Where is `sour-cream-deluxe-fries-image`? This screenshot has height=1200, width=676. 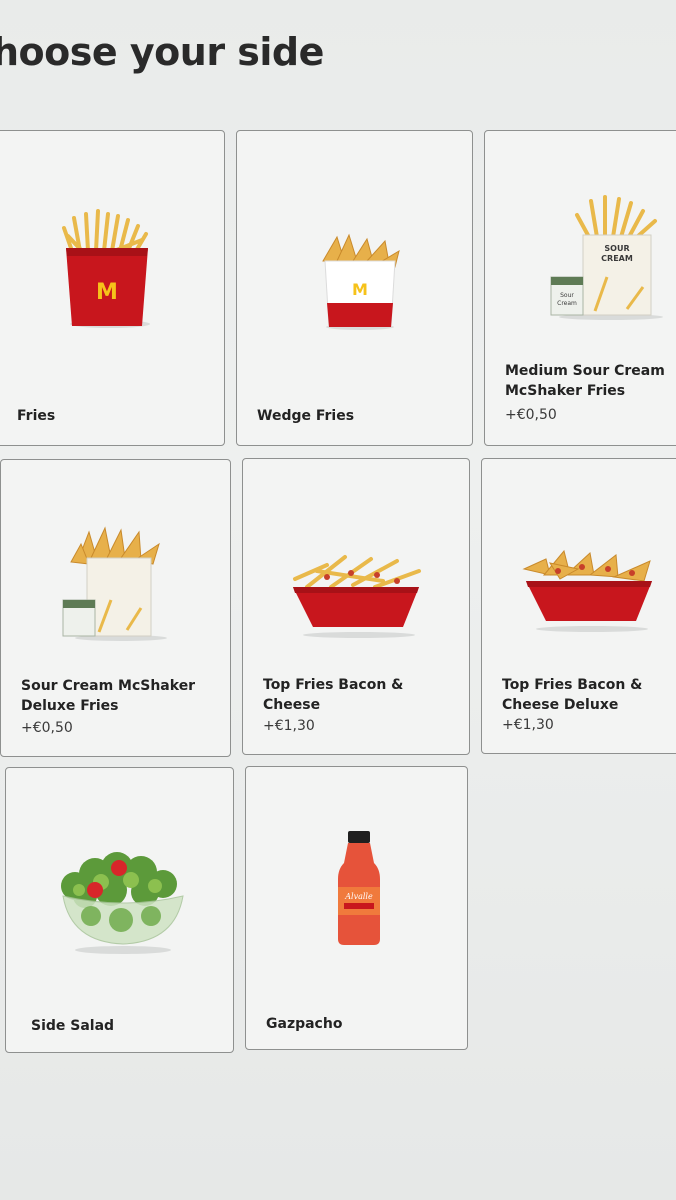 sour-cream-deluxe-fries-image is located at coordinates (114, 583).